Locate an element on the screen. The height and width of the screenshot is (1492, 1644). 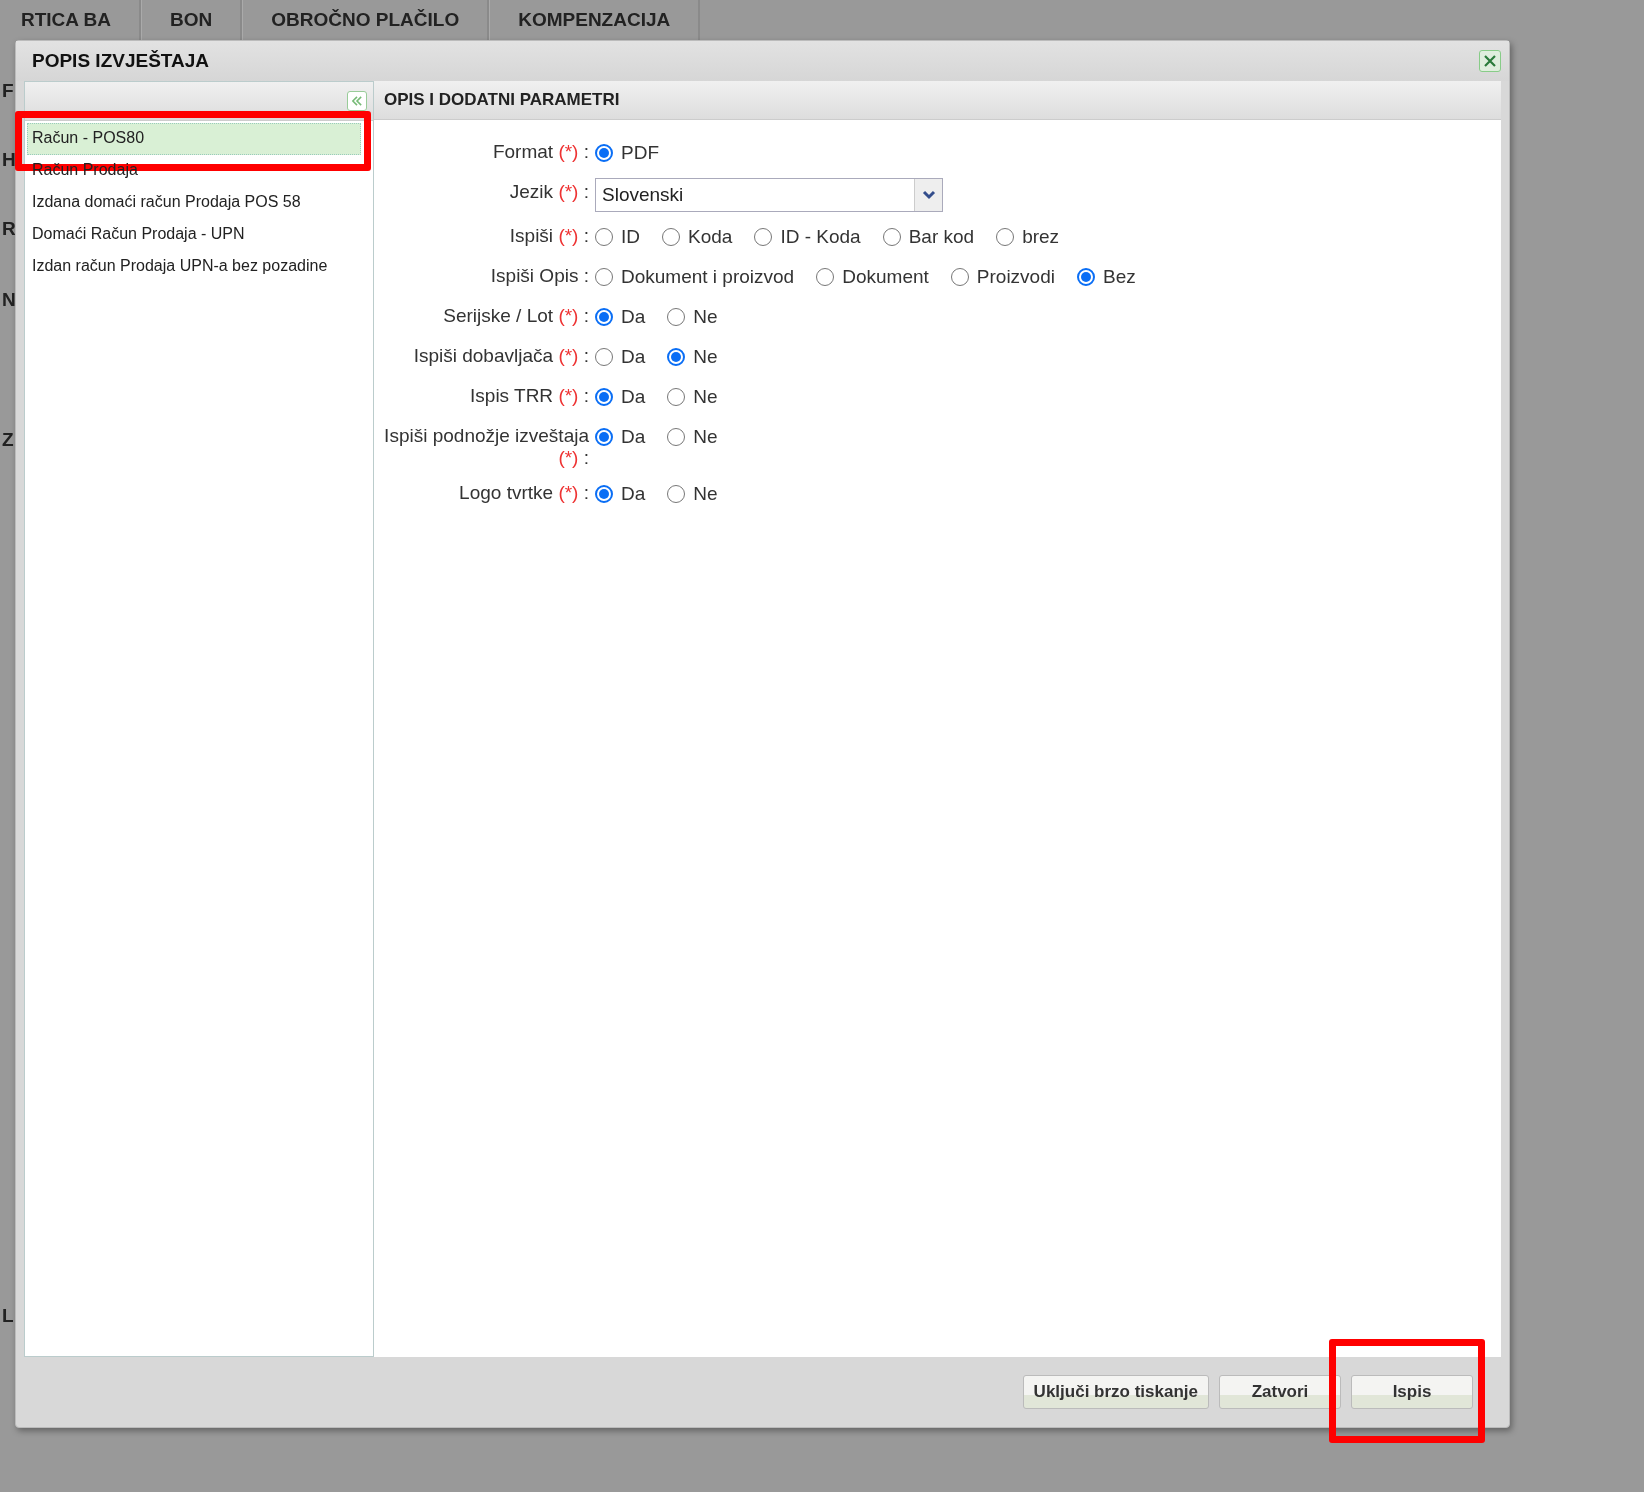
dialog-button: Ispis is located at coordinates (1412, 1392).